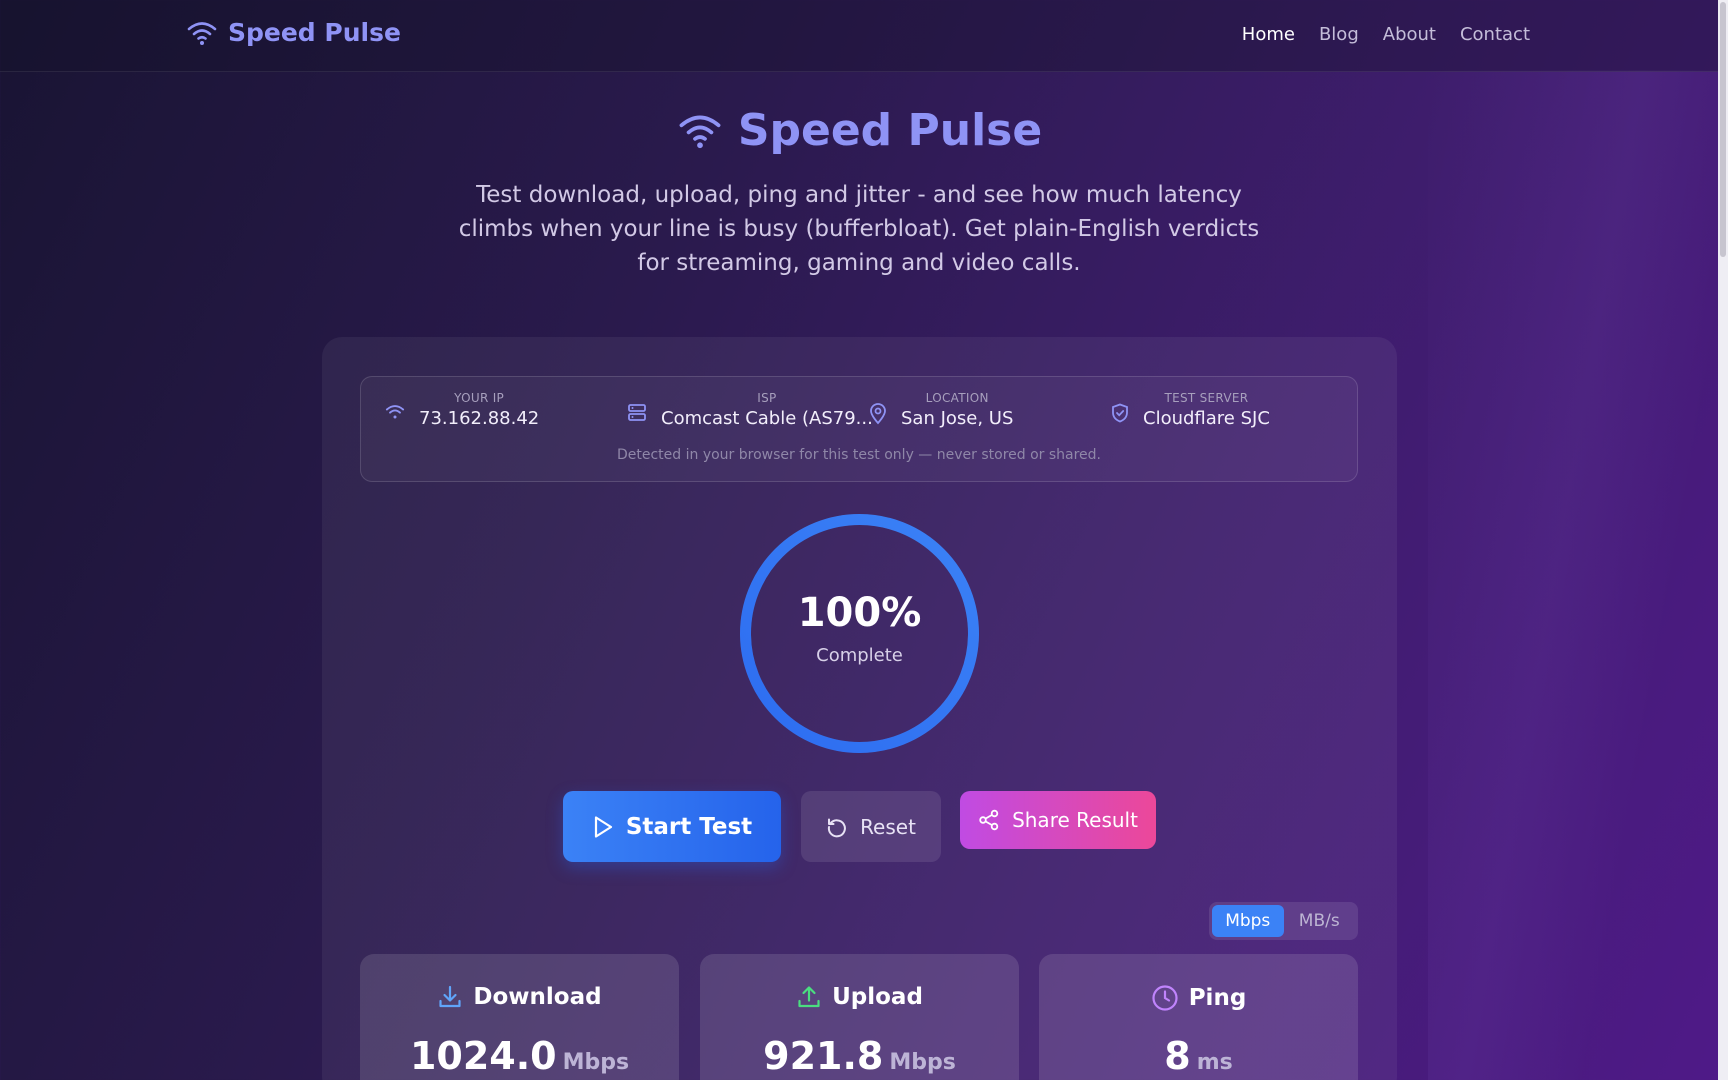 The width and height of the screenshot is (1728, 1080). Describe the element at coordinates (859, 613) in the screenshot. I see `gauge-percent: 100%` at that location.